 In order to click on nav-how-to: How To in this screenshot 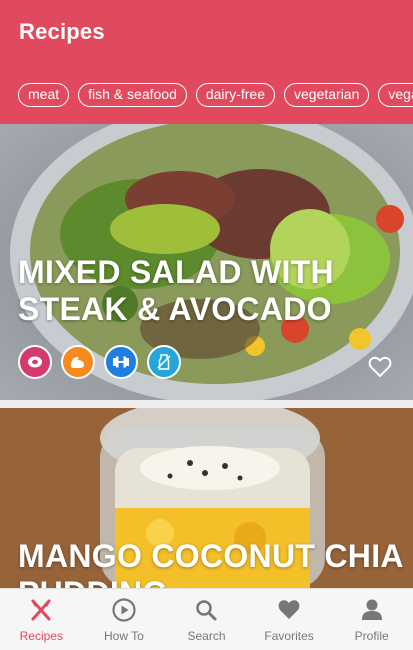, I will do `click(124, 619)`.